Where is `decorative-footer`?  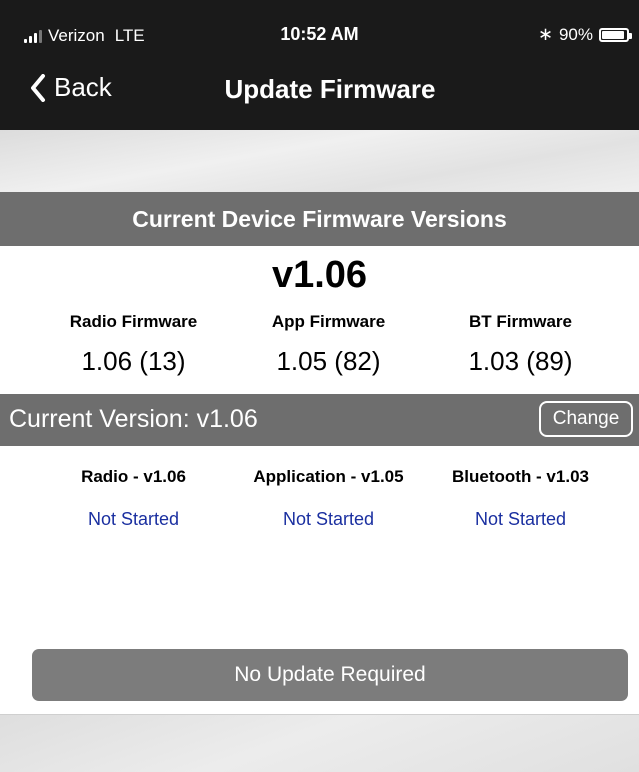
decorative-footer is located at coordinates (319, 743).